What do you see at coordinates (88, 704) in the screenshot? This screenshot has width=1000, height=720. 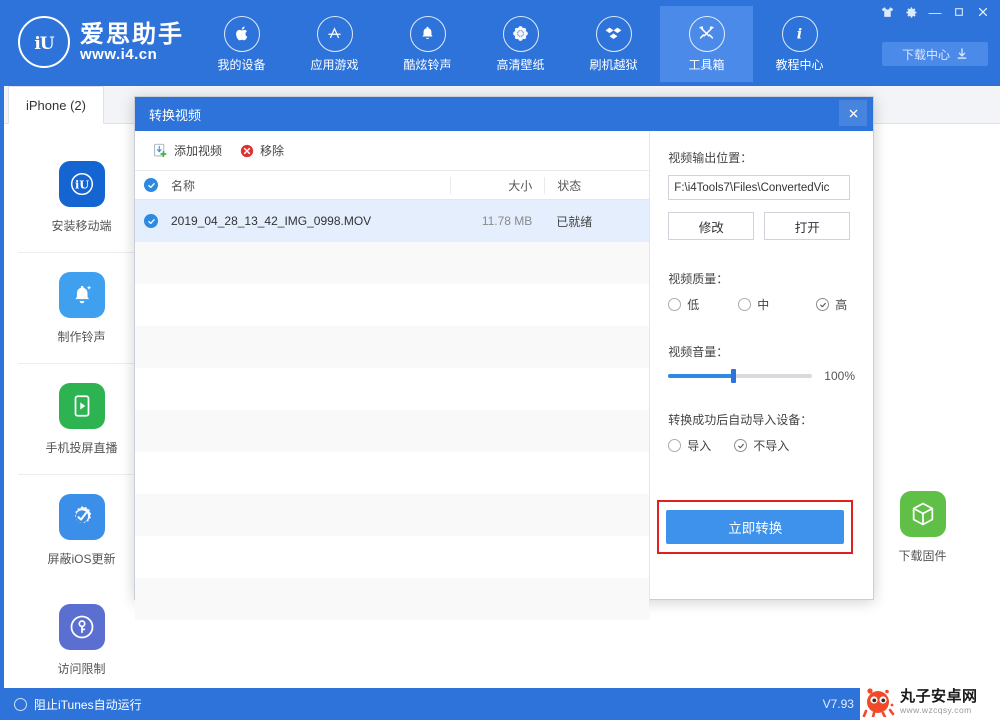 I see `block-itunes-label: 阻止iTunes自动运行` at bounding box center [88, 704].